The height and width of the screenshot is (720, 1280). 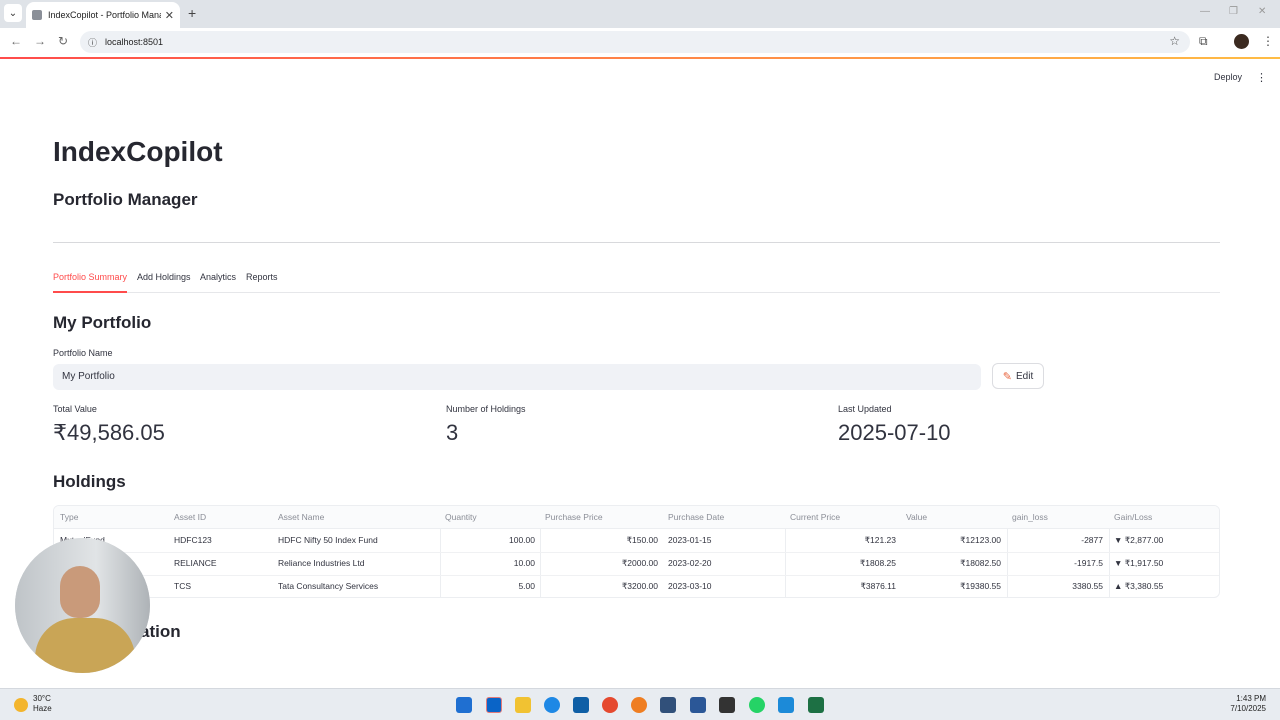 I want to click on deploy-button: Deploy, so click(x=1228, y=77).